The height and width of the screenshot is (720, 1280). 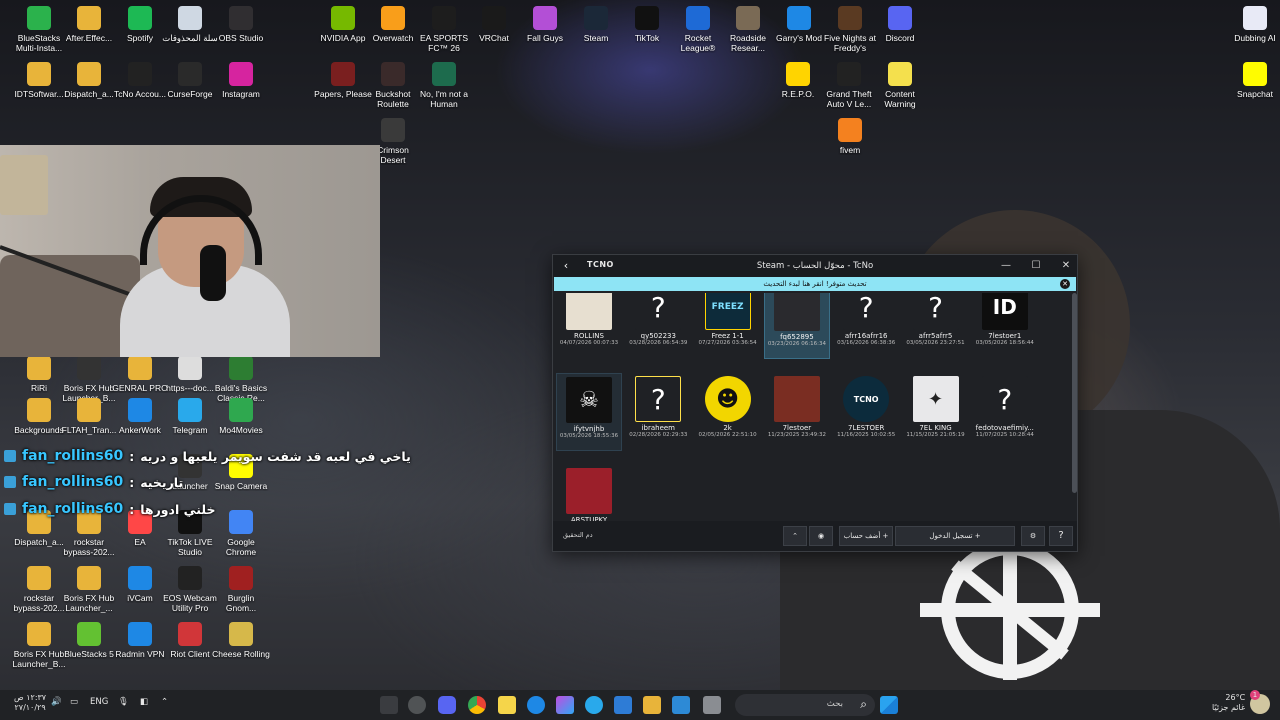 I want to click on add-account-button: أضف حساب +, so click(x=866, y=536).